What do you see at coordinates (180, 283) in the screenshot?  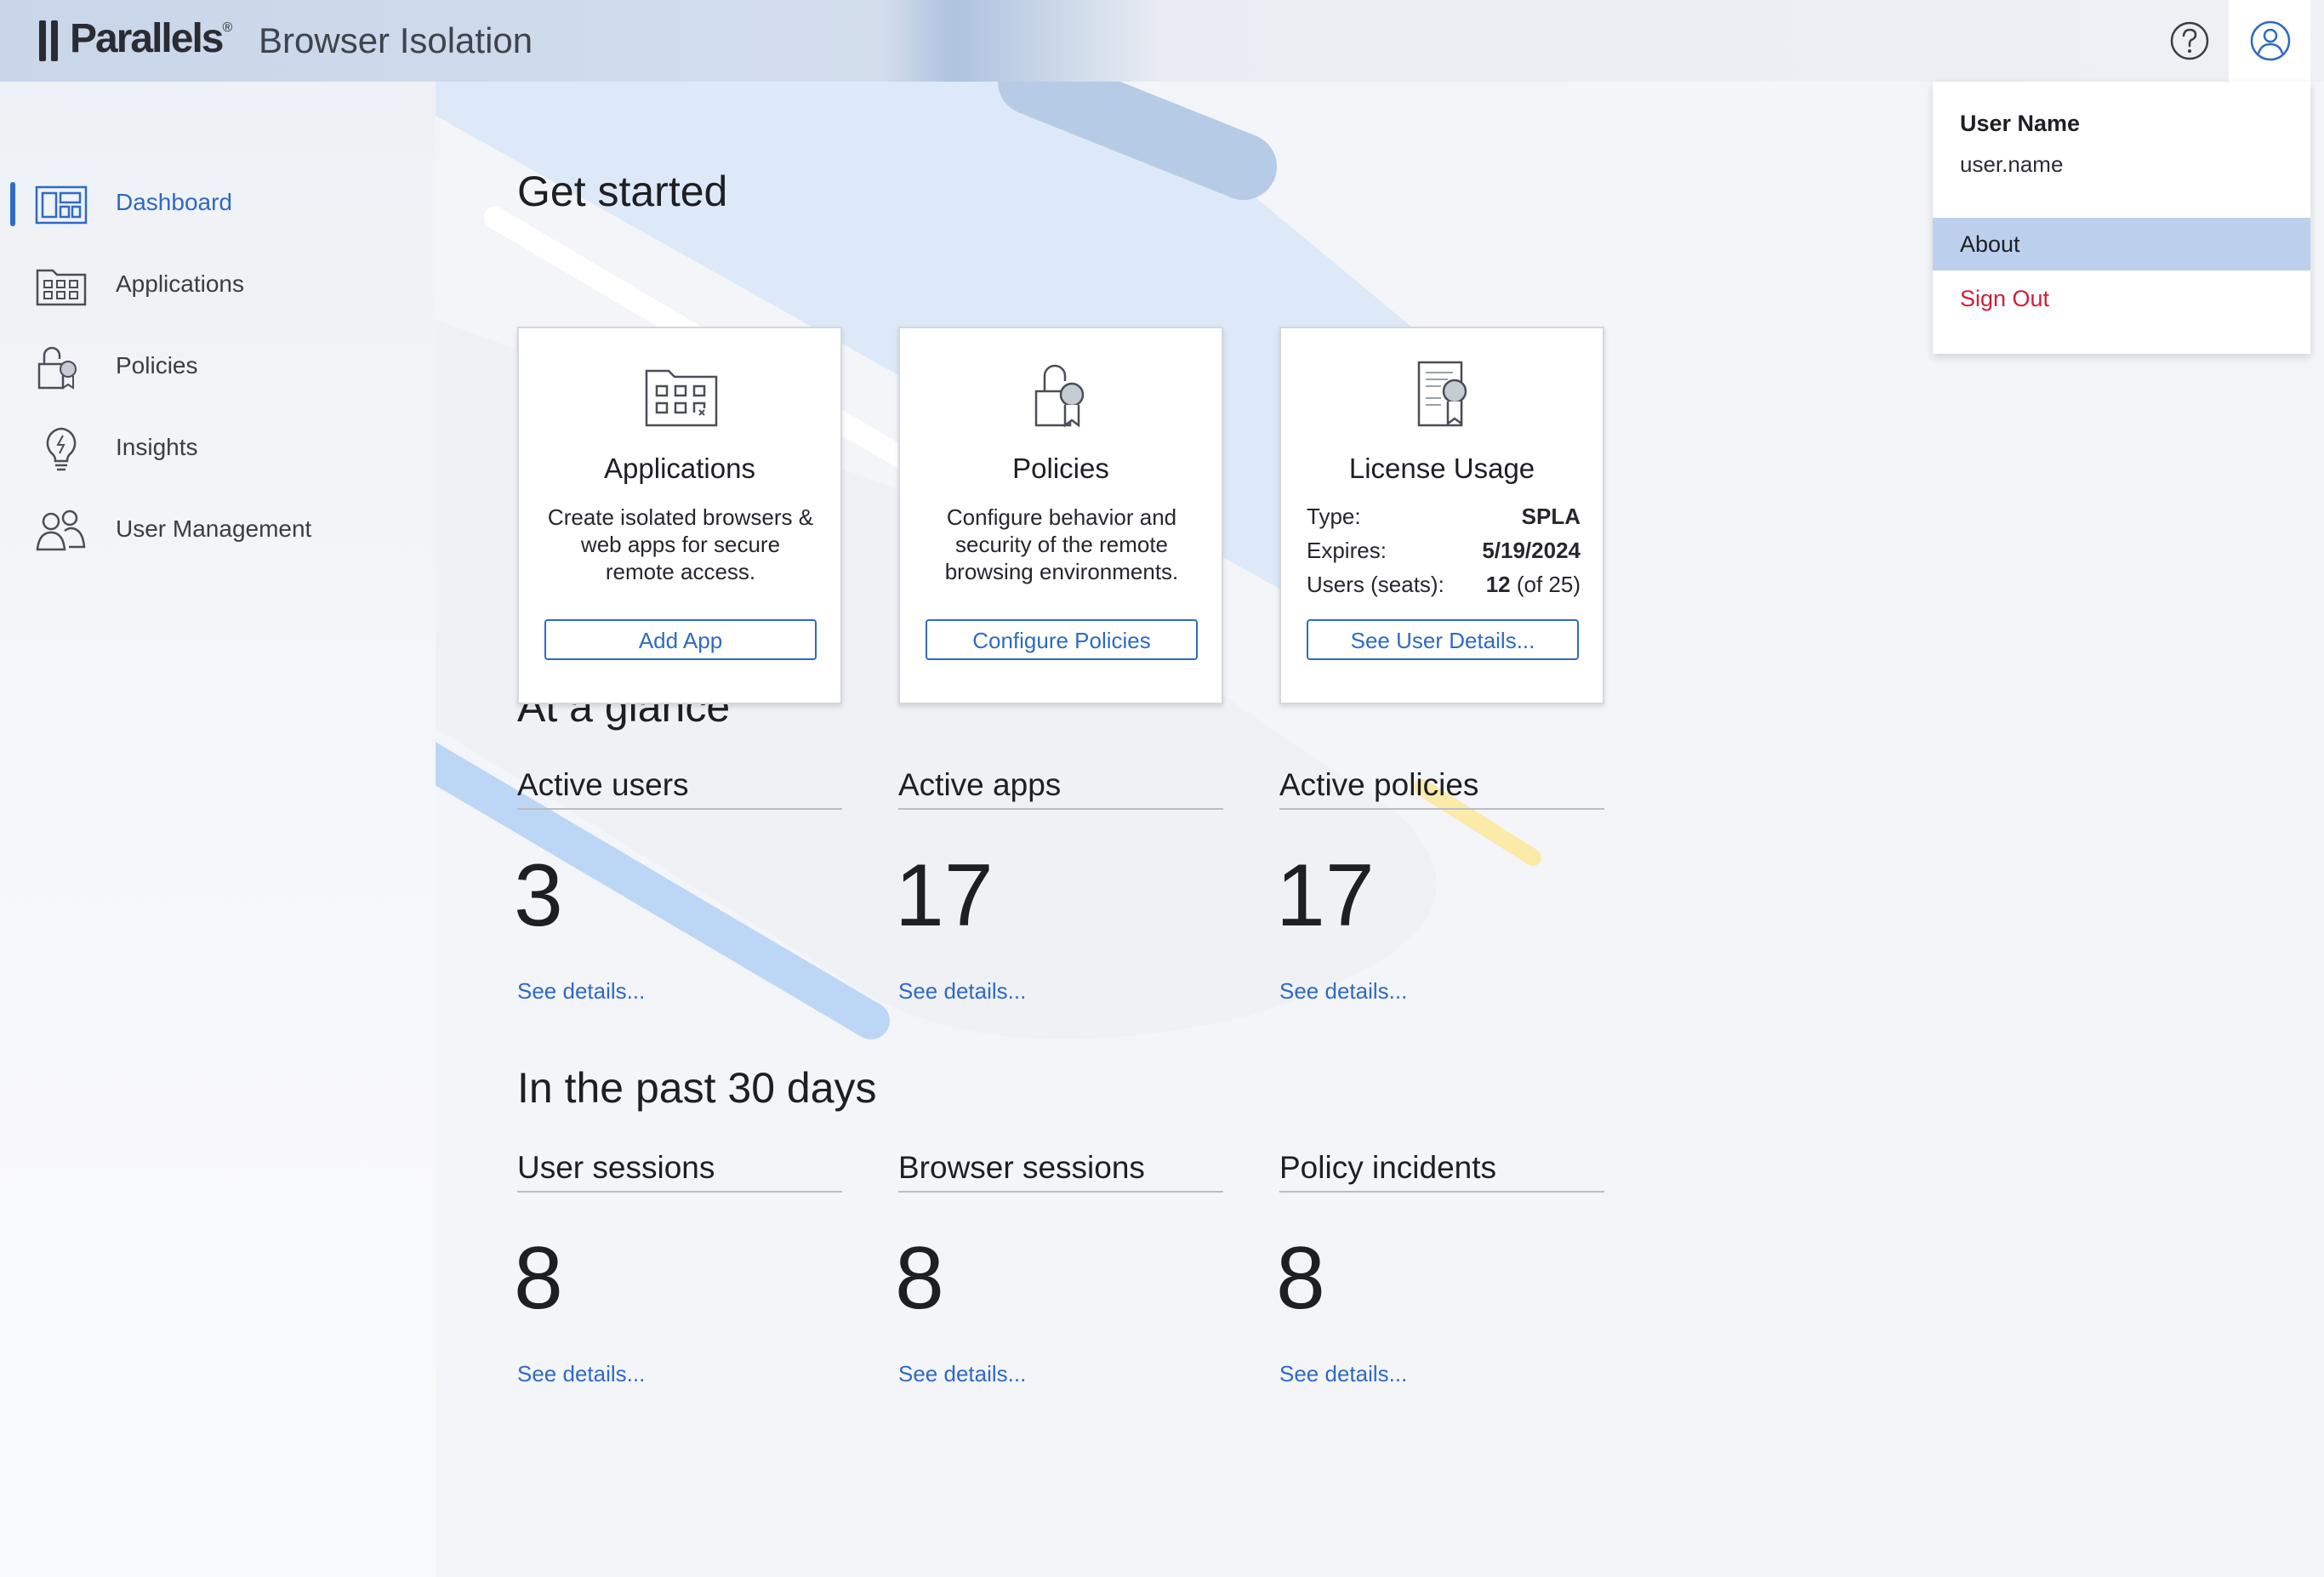 I see `sidebar-item-label: Applications` at bounding box center [180, 283].